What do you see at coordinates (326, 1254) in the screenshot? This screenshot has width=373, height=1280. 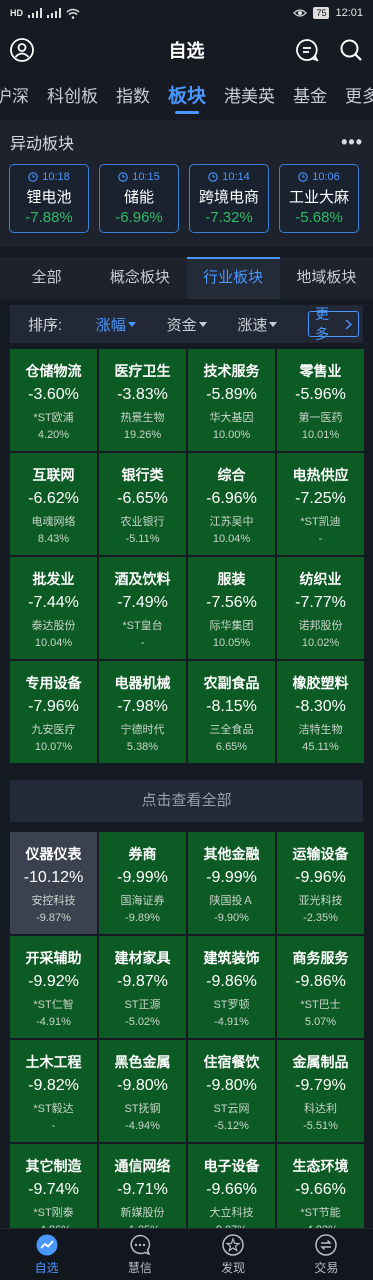 I see `nav-trade: 交易` at bounding box center [326, 1254].